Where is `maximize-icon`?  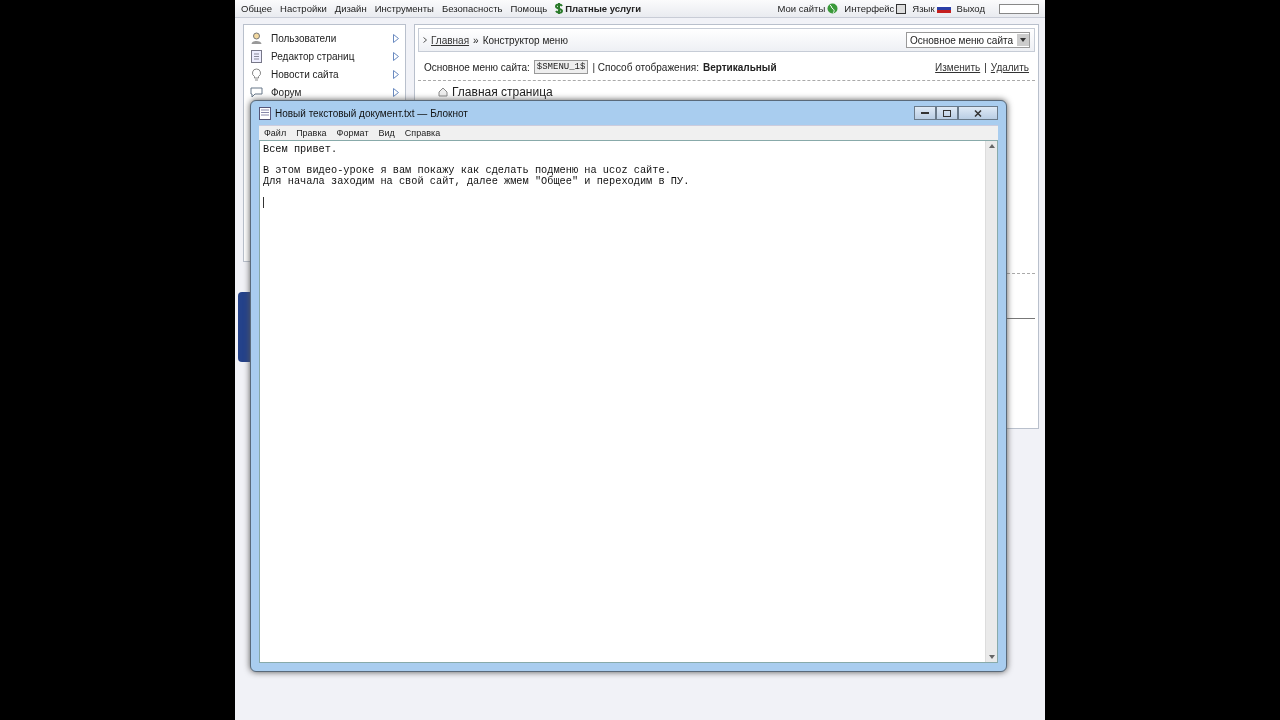 maximize-icon is located at coordinates (947, 113).